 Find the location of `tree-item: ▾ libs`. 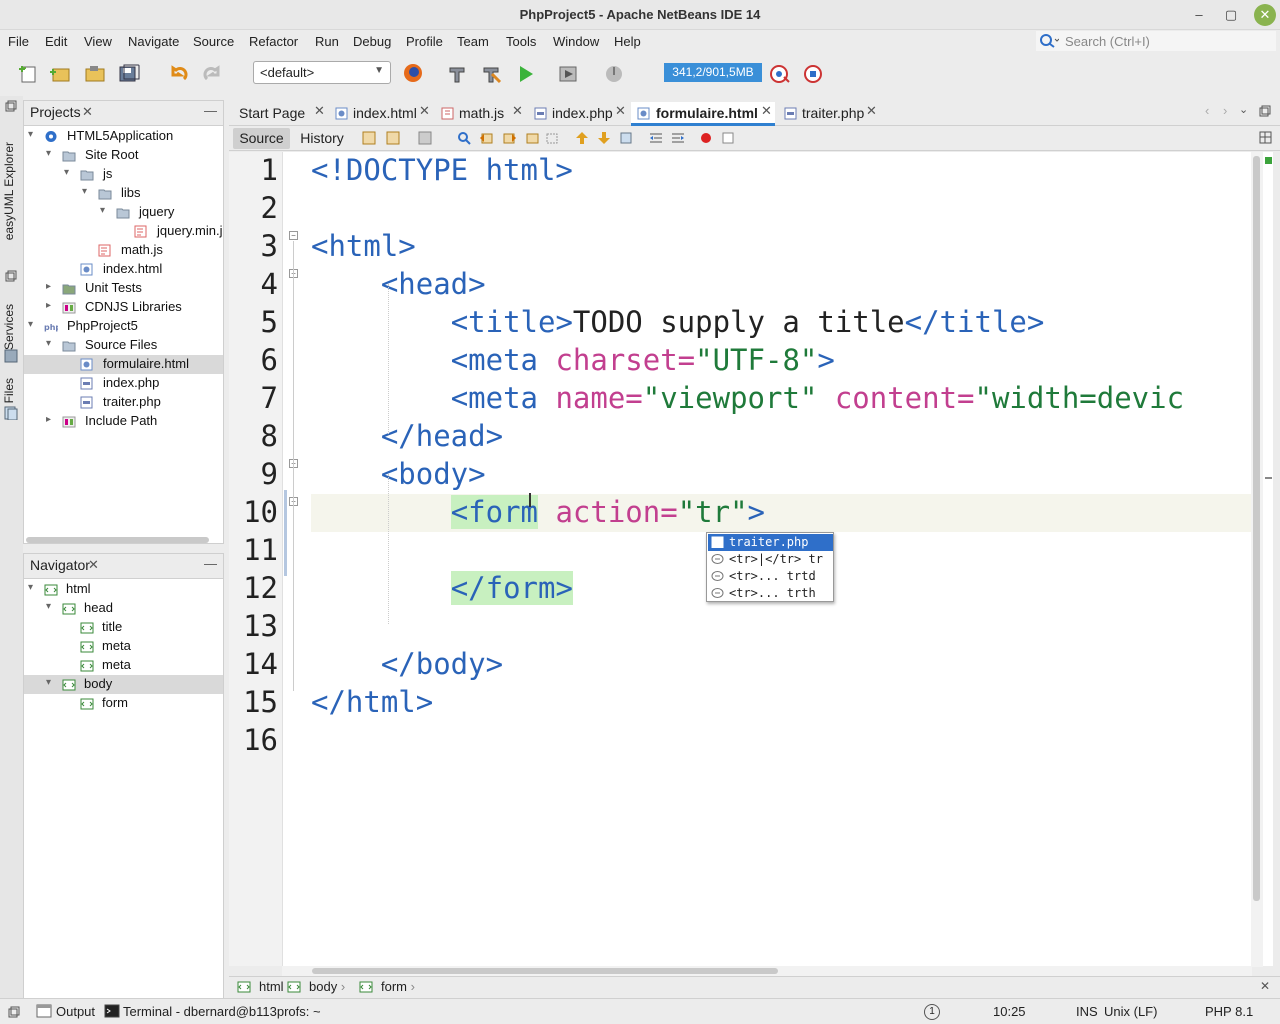

tree-item: ▾ libs is located at coordinates (123, 193).